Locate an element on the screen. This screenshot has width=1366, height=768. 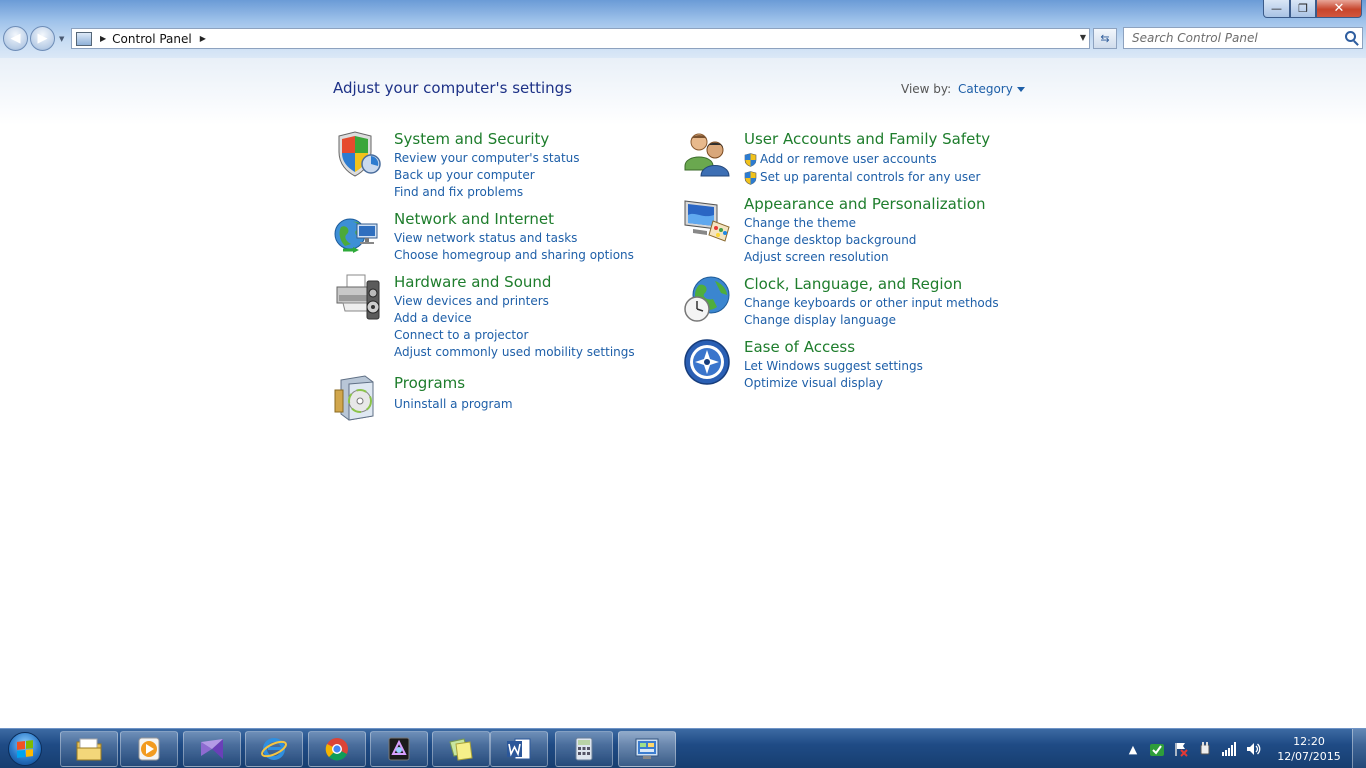
refresh-icon: ⇆ is located at coordinates (1105, 38).